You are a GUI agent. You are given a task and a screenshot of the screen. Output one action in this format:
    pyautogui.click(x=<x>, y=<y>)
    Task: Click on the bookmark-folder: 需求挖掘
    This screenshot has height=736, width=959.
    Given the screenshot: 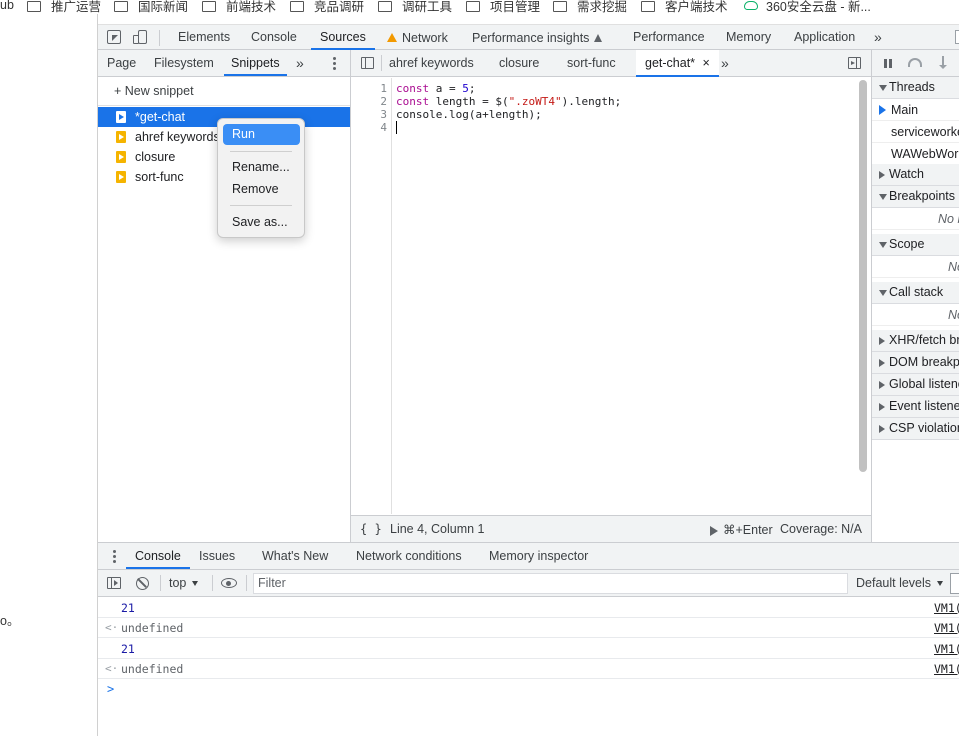 What is the action you would take?
    pyautogui.click(x=590, y=7)
    